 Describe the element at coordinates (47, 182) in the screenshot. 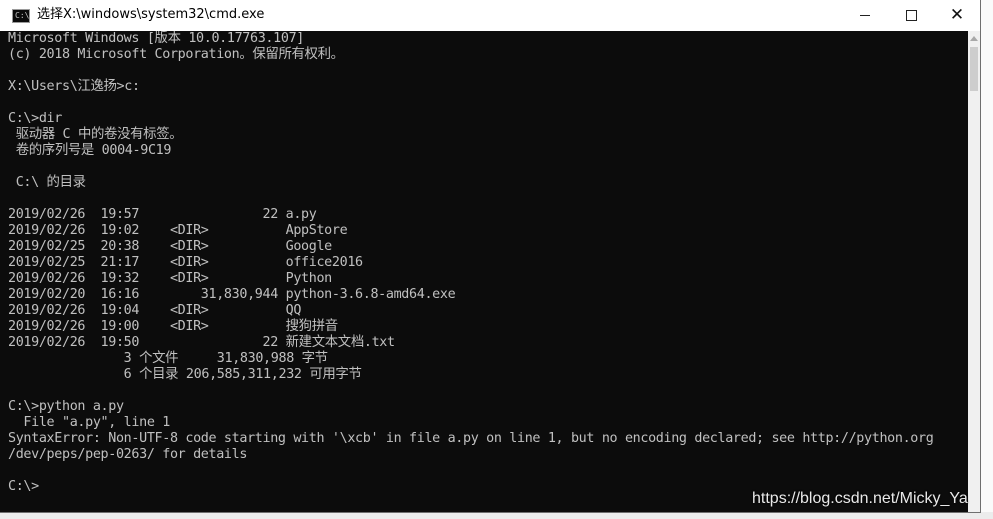

I see `console-line: C:\ 的目录` at that location.